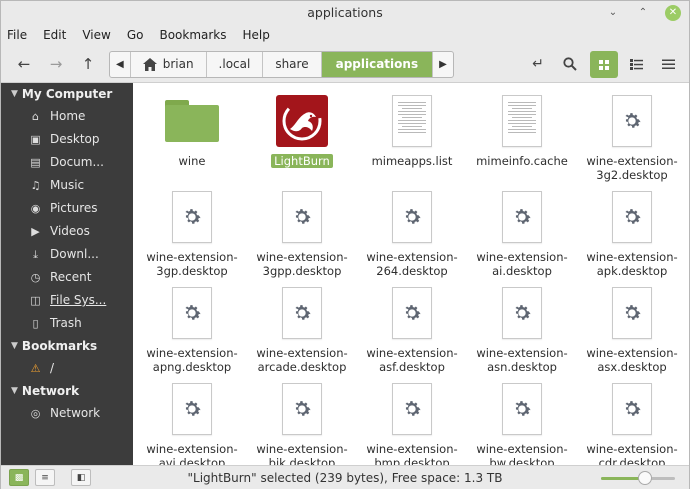 The height and width of the screenshot is (489, 690). I want to click on file-item: wine-extension-asf.desktop, so click(412, 328).